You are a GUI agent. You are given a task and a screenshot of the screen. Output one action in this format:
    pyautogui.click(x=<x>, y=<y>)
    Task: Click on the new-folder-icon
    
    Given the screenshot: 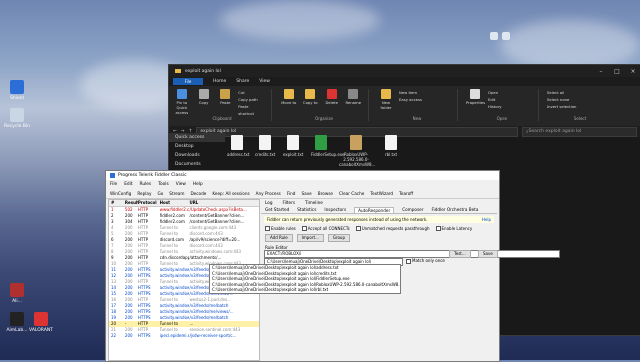 What is the action you would take?
    pyautogui.click(x=386, y=94)
    